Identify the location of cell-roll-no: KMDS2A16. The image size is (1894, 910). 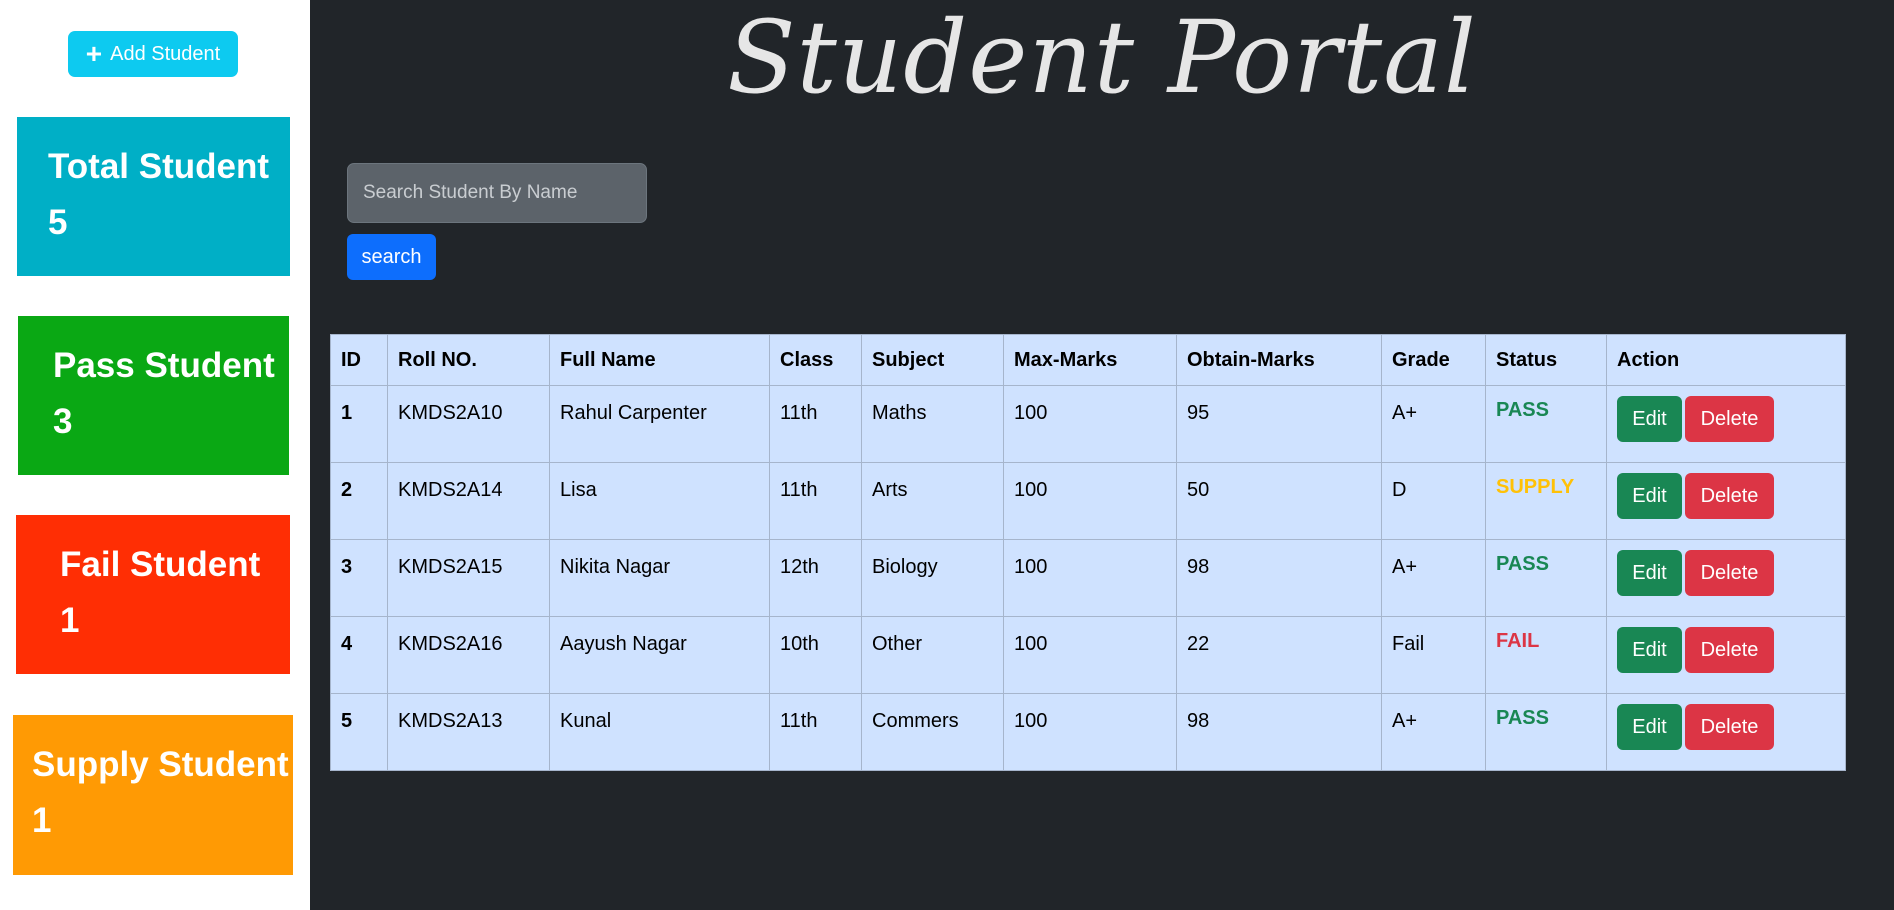
(468, 655).